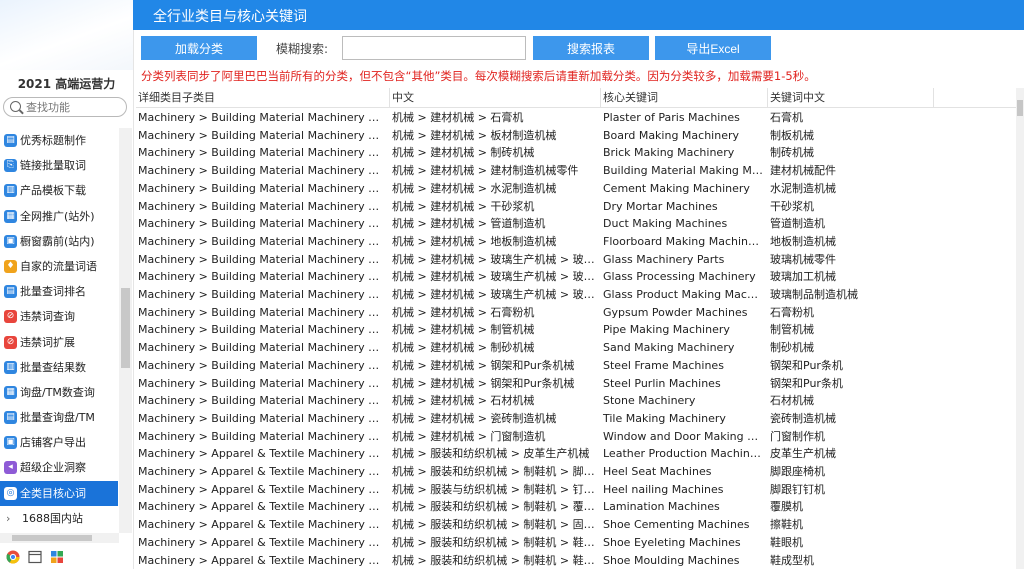  Describe the element at coordinates (230, 17) in the screenshot. I see `window-title: 全行业类目与核心关键词` at that location.